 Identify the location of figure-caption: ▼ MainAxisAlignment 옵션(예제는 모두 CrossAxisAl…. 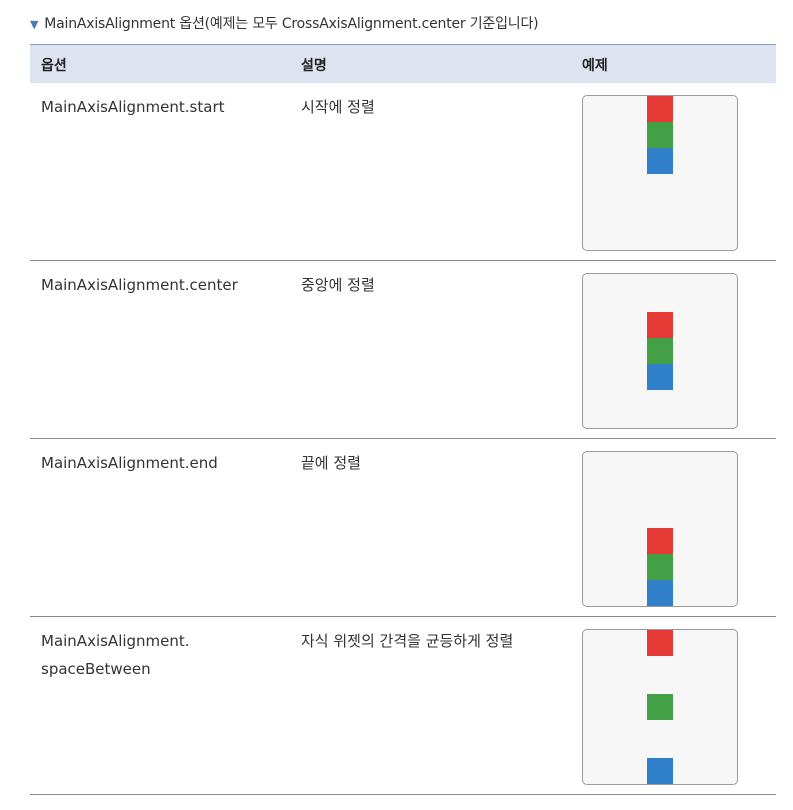
(284, 23).